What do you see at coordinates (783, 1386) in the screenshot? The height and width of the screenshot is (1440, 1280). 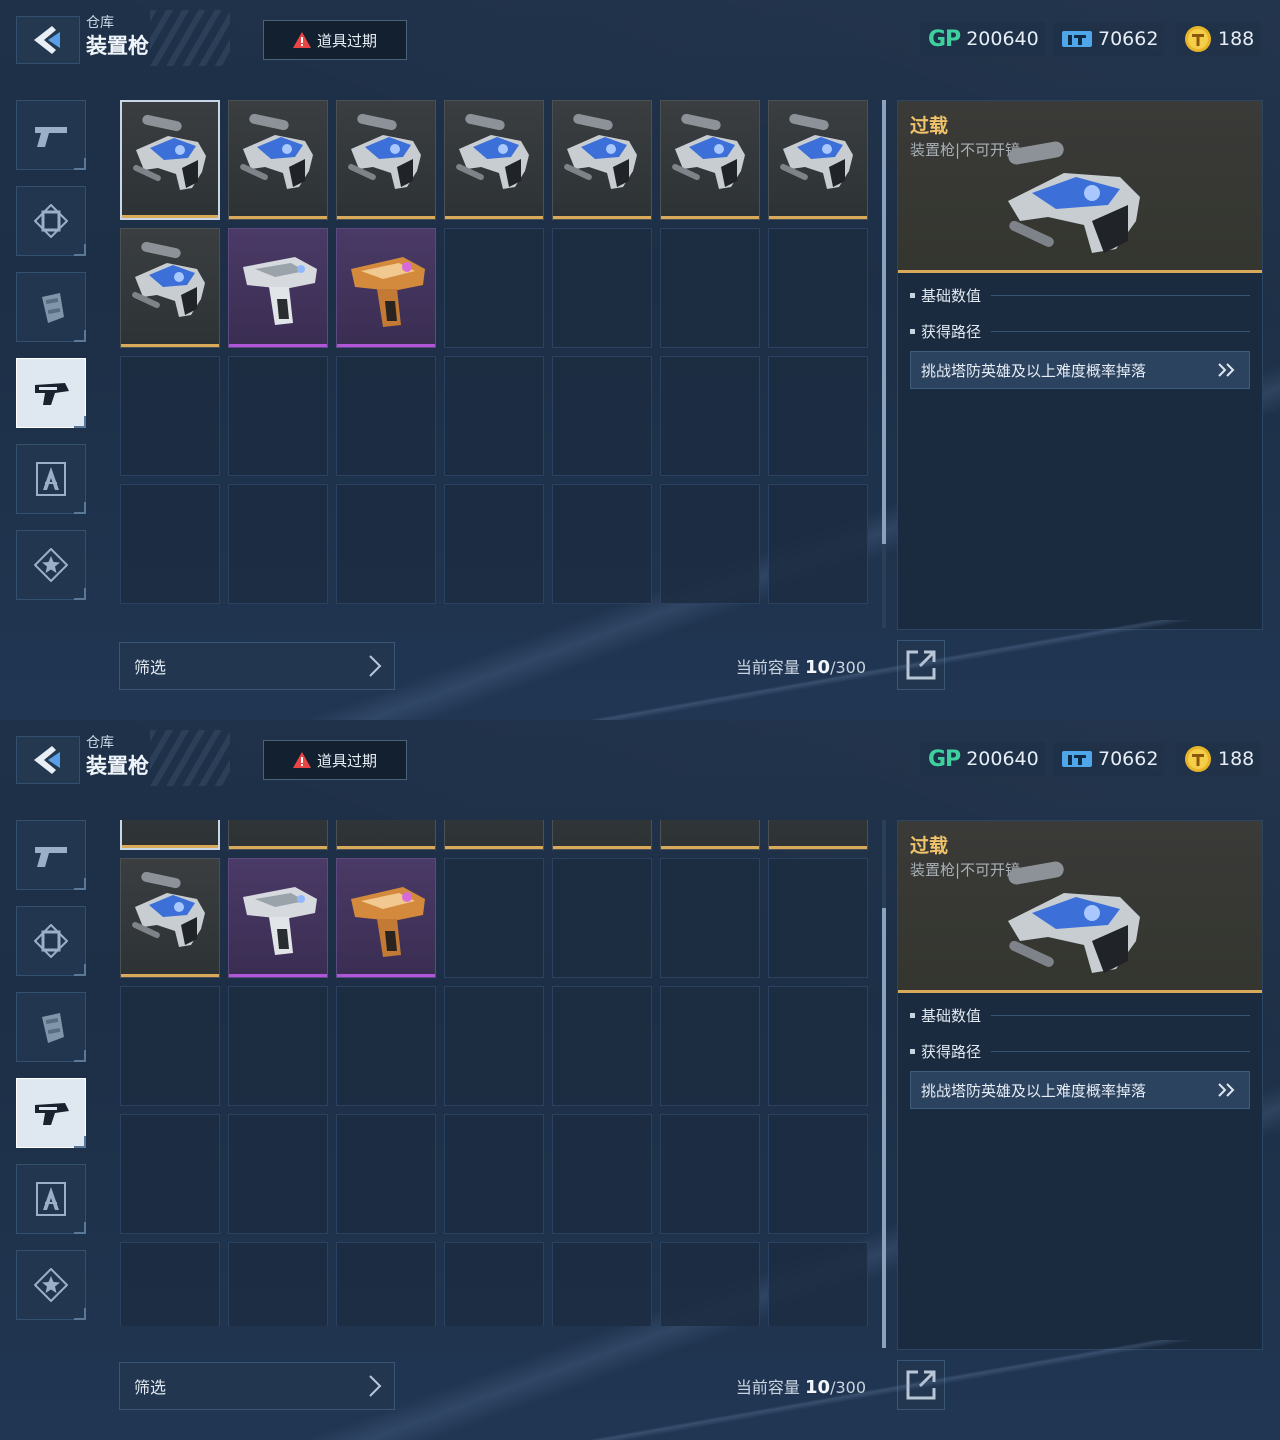 I see `capacity-indicator: 当前容量 10/300` at bounding box center [783, 1386].